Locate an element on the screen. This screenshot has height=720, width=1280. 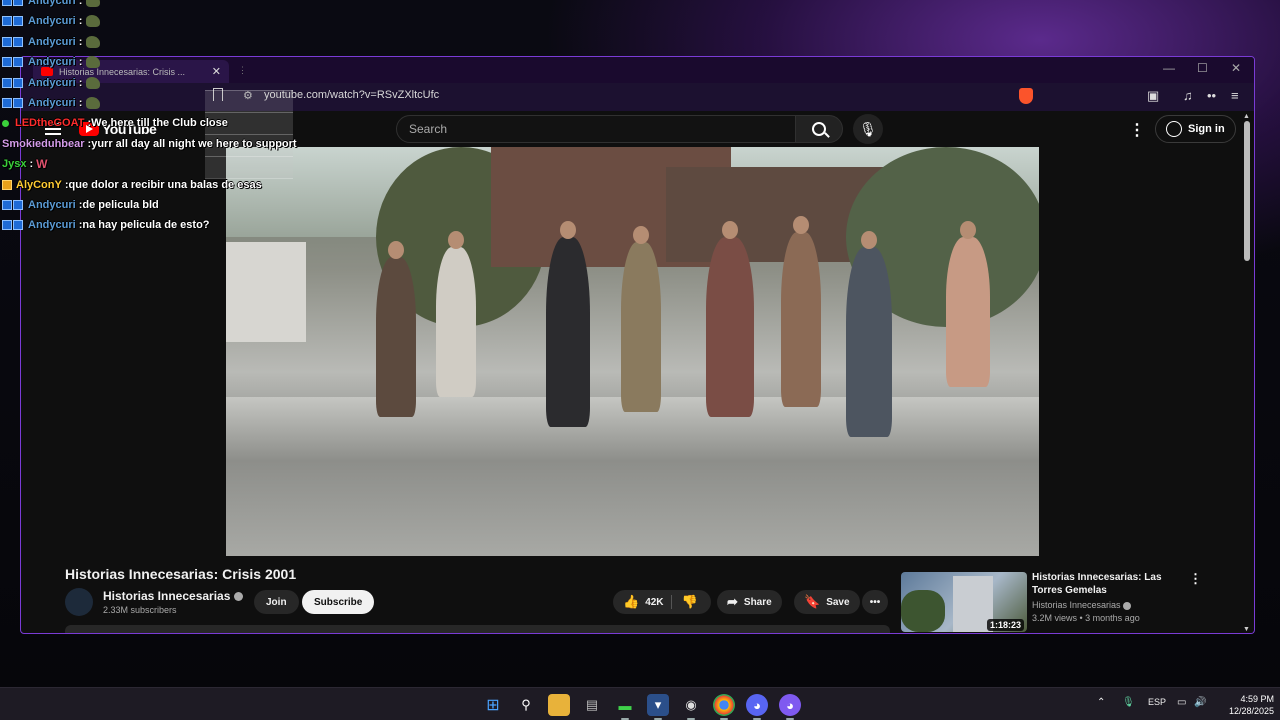
status-badge-icon is located at coordinates (5, 123).